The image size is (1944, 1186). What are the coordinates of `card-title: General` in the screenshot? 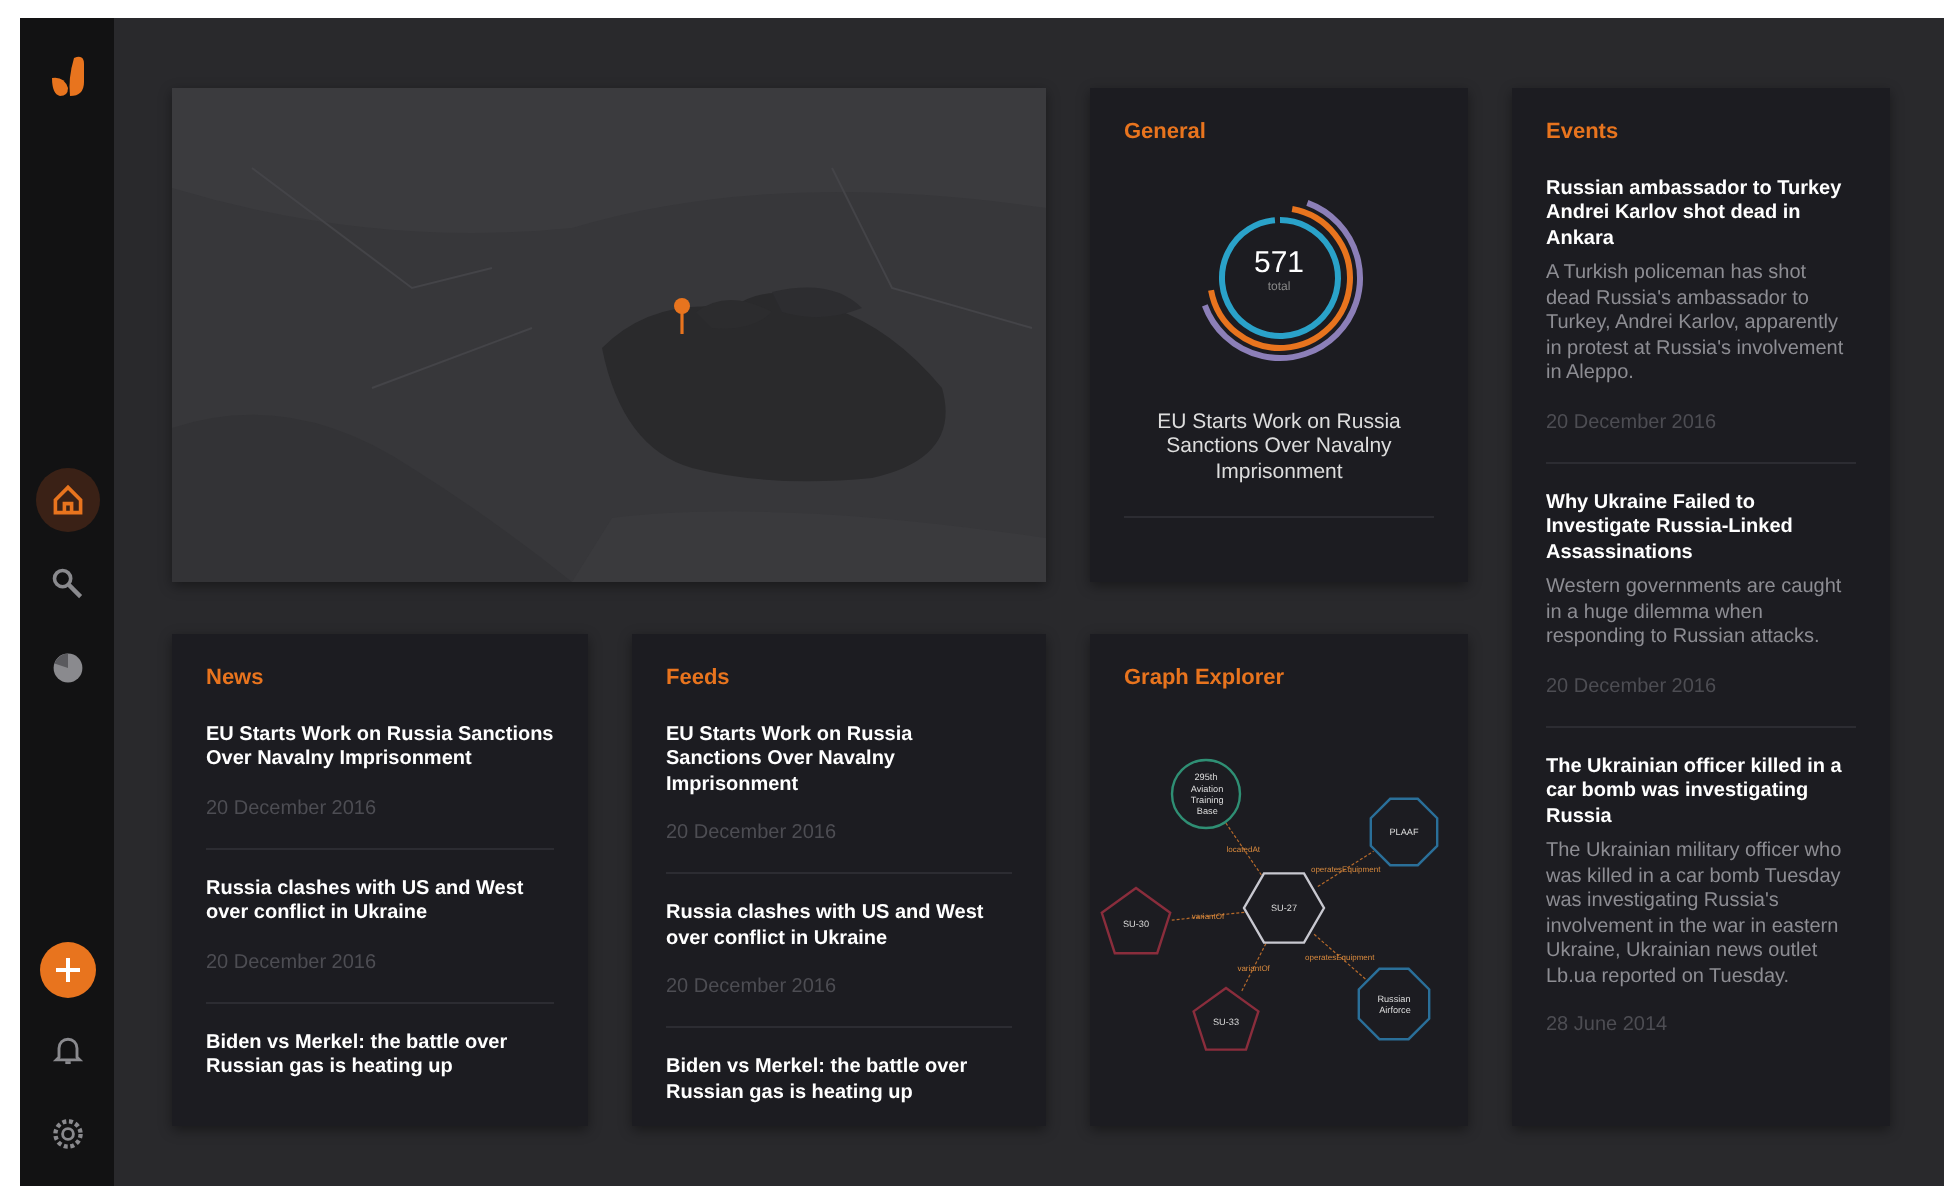 It's located at (1165, 133).